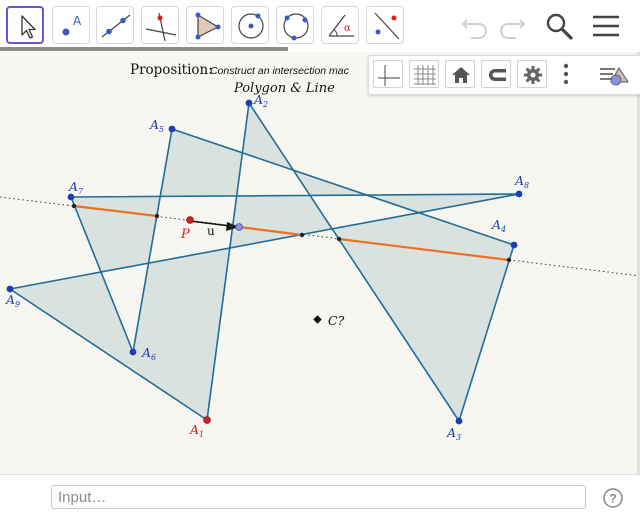 This screenshot has width=640, height=521. I want to click on vertex-a6, so click(133, 352).